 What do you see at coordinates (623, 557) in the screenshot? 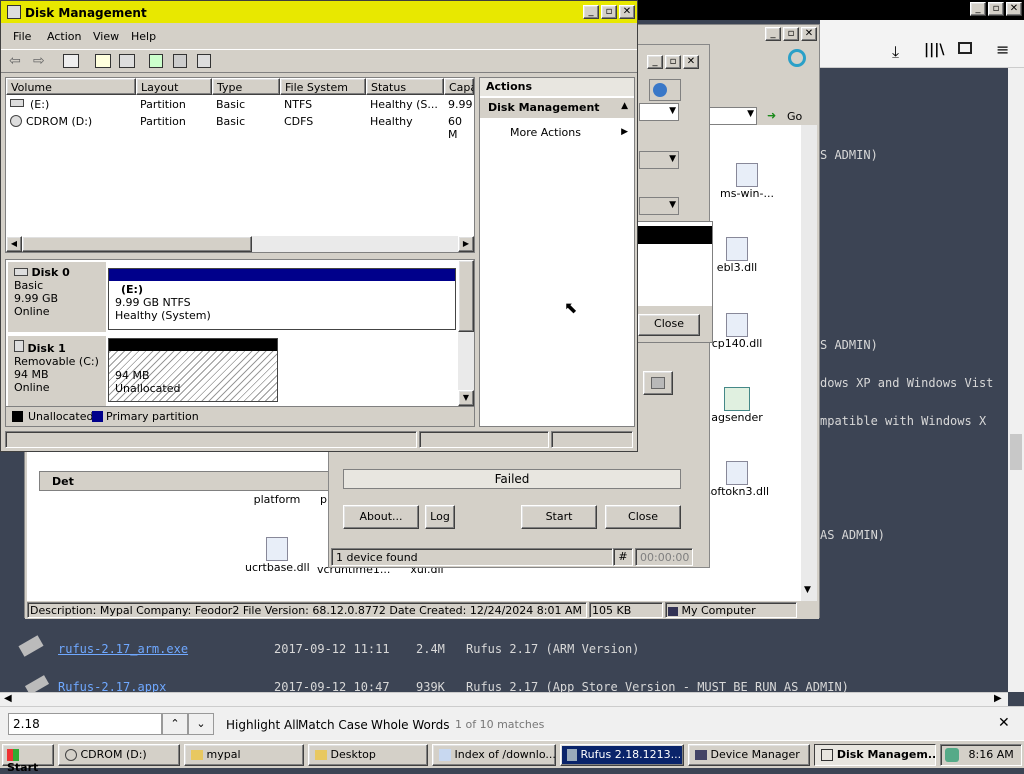
I see `hash-button: #` at bounding box center [623, 557].